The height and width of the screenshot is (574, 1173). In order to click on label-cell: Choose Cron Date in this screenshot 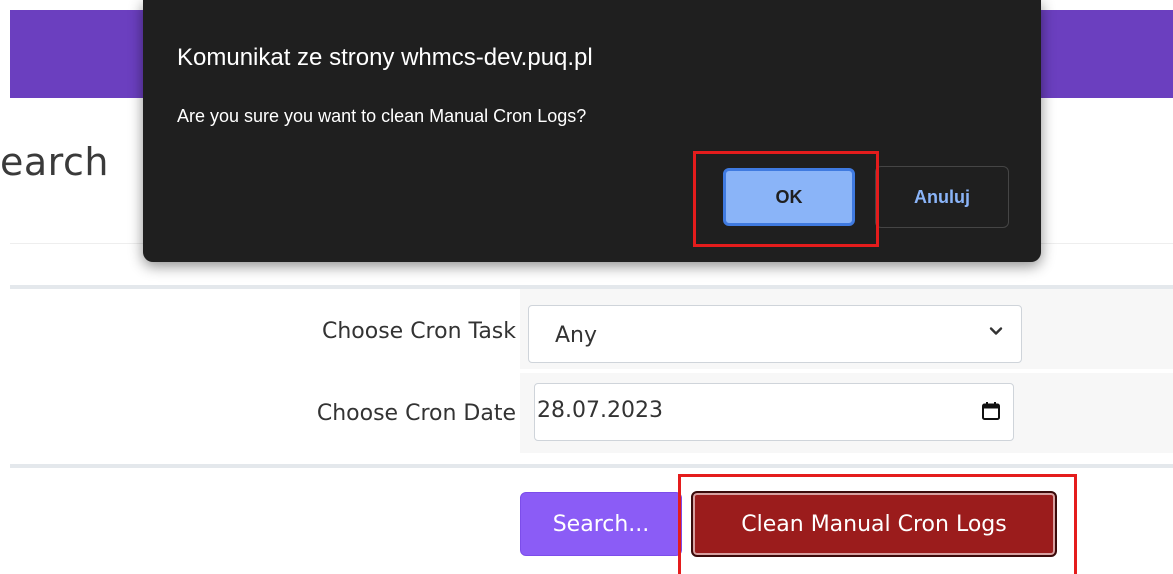, I will do `click(263, 413)`.